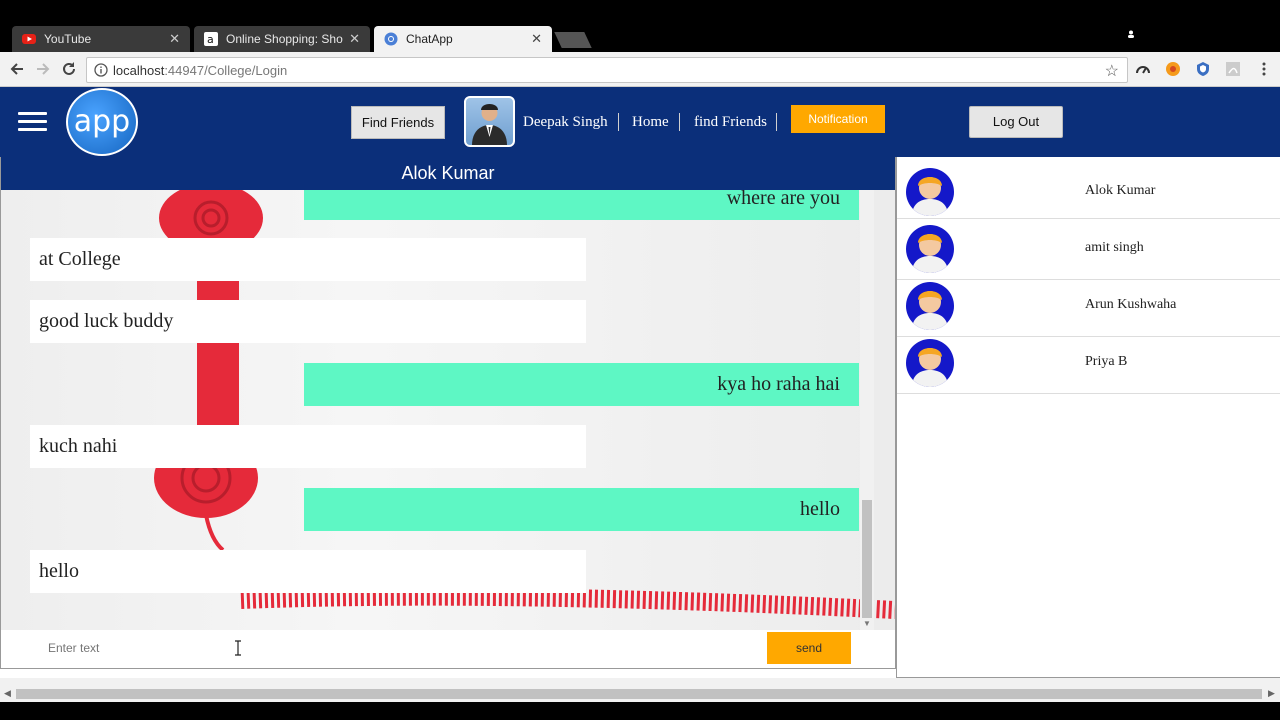 This screenshot has width=1280, height=720. What do you see at coordinates (32, 122) in the screenshot?
I see `hamburger-menu-icon` at bounding box center [32, 122].